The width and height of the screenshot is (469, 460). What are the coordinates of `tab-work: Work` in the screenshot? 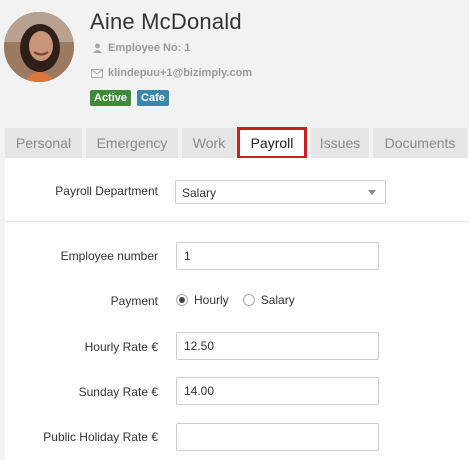 It's located at (209, 143).